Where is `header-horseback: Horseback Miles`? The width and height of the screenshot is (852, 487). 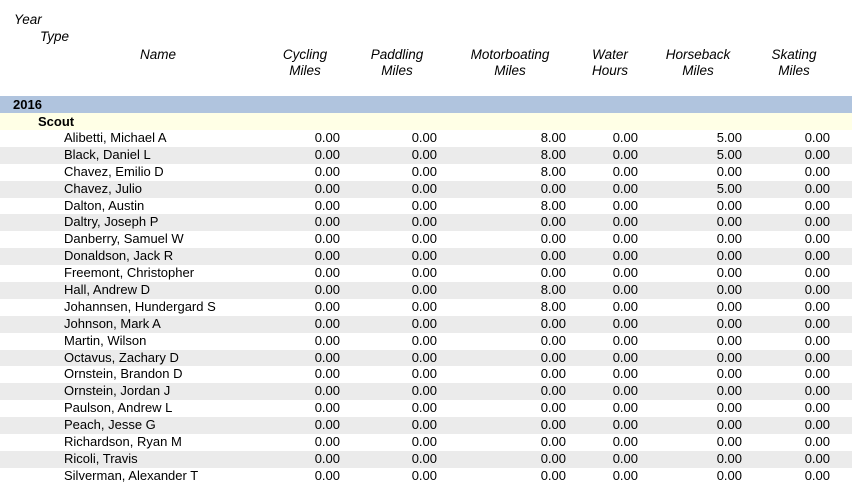
header-horseback: Horseback Miles is located at coordinates (698, 63).